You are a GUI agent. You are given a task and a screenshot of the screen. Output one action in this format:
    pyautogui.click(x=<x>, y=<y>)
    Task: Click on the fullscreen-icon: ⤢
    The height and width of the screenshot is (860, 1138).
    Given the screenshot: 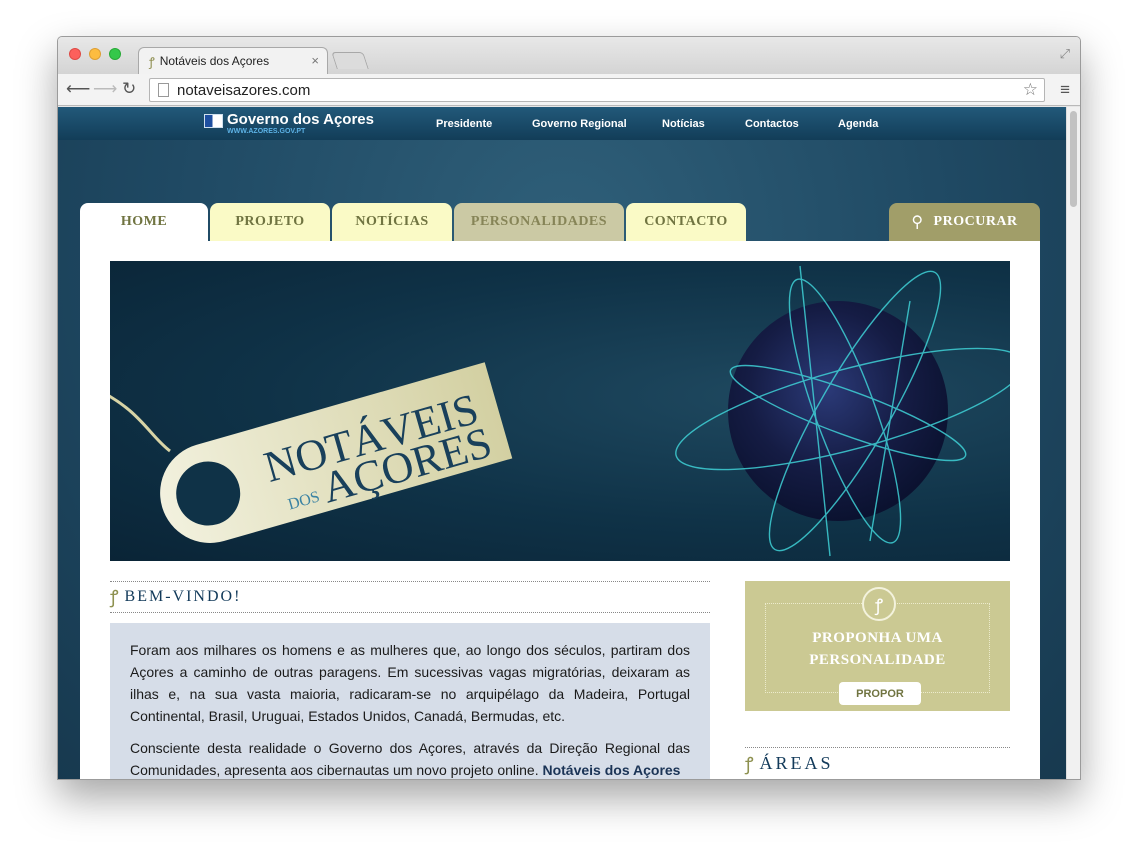 What is the action you would take?
    pyautogui.click(x=1065, y=54)
    